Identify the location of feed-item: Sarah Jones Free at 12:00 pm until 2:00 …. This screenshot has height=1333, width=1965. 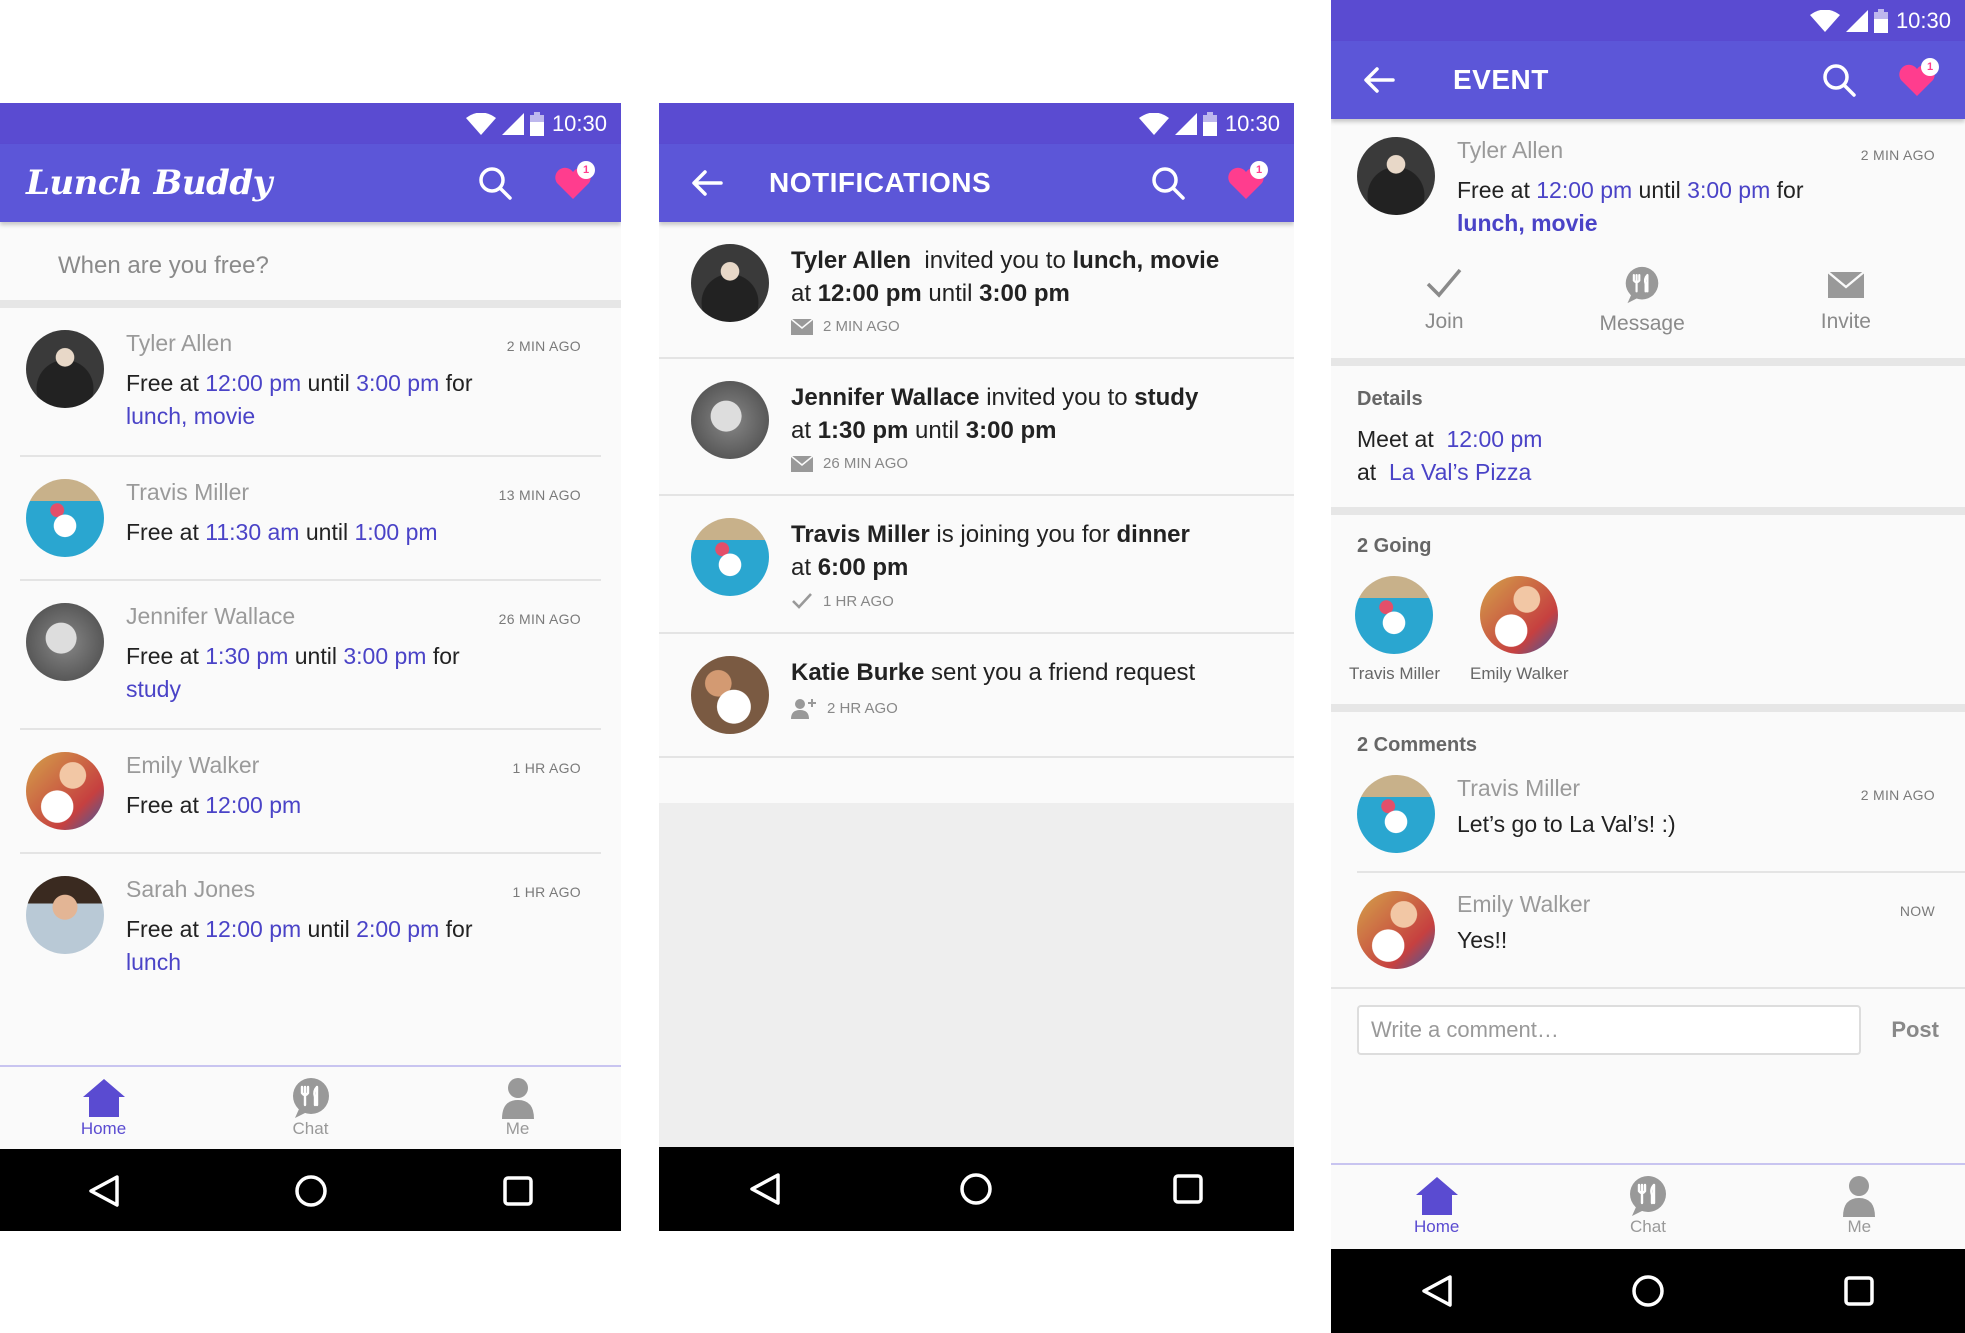
(310, 926).